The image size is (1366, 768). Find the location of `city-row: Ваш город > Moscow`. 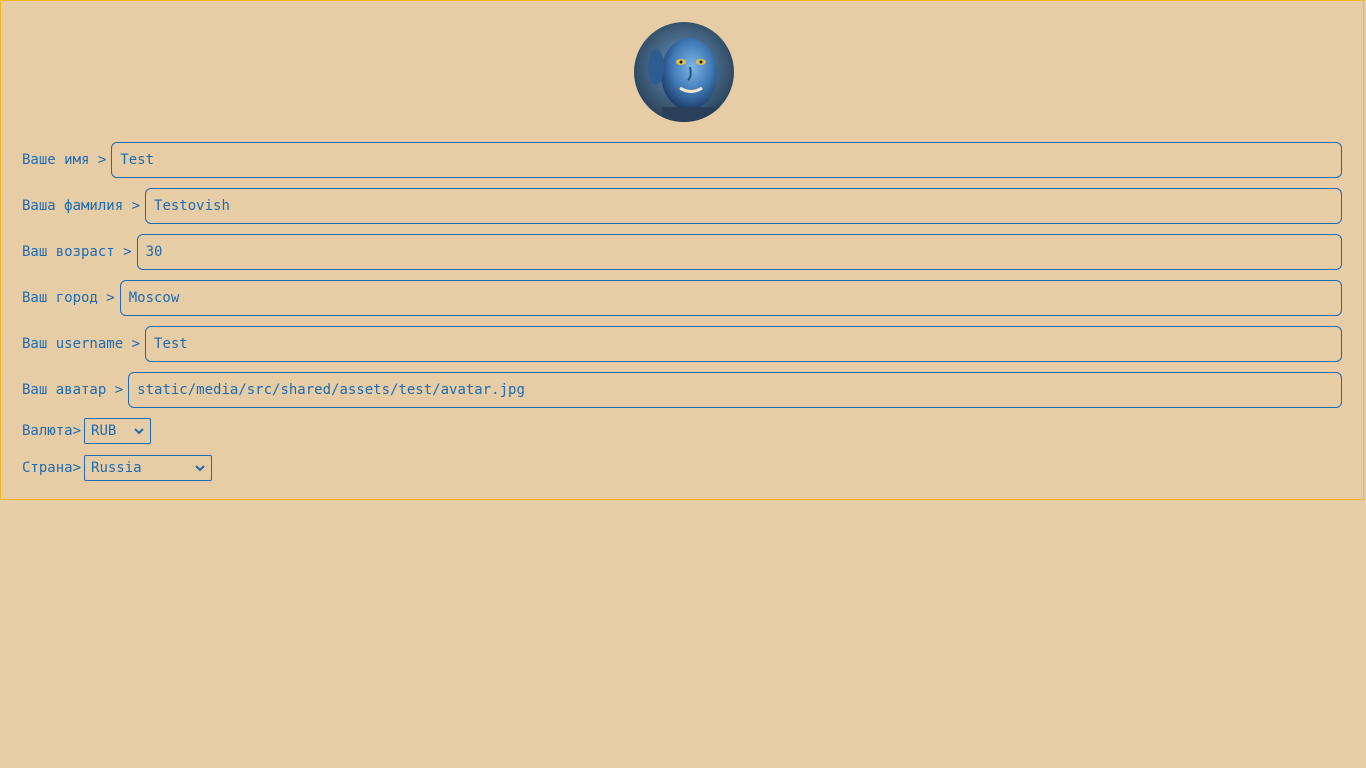

city-row: Ваш город > Moscow is located at coordinates (682, 298).